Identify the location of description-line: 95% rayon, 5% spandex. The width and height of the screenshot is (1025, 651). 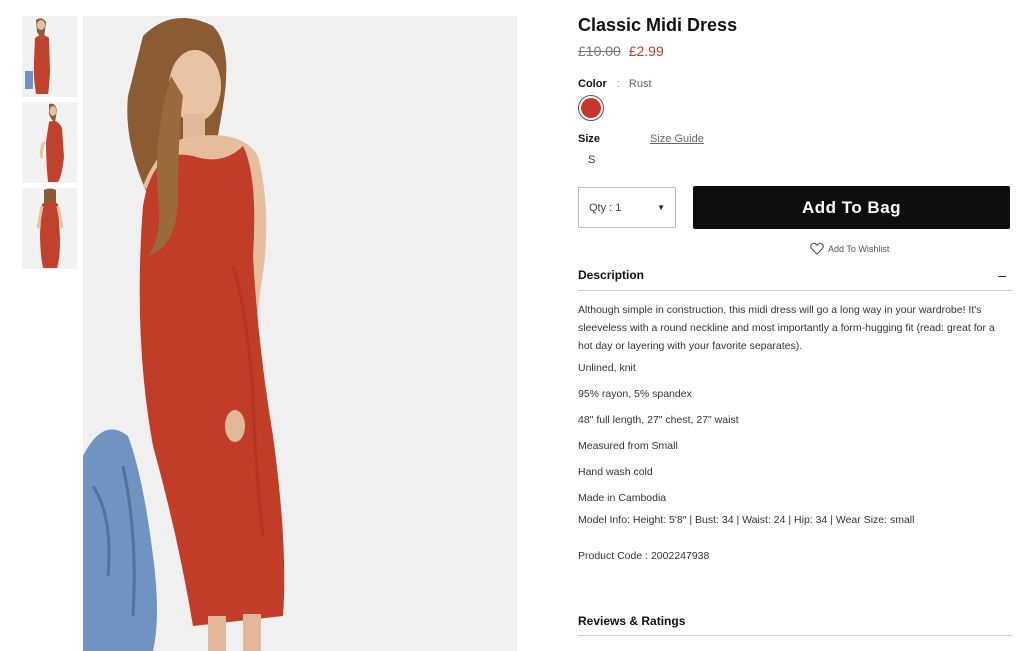
(635, 394).